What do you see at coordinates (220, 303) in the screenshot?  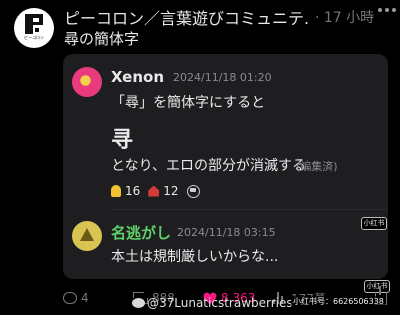 I see `watermark-handle: @37Lunaticstrawberries` at bounding box center [220, 303].